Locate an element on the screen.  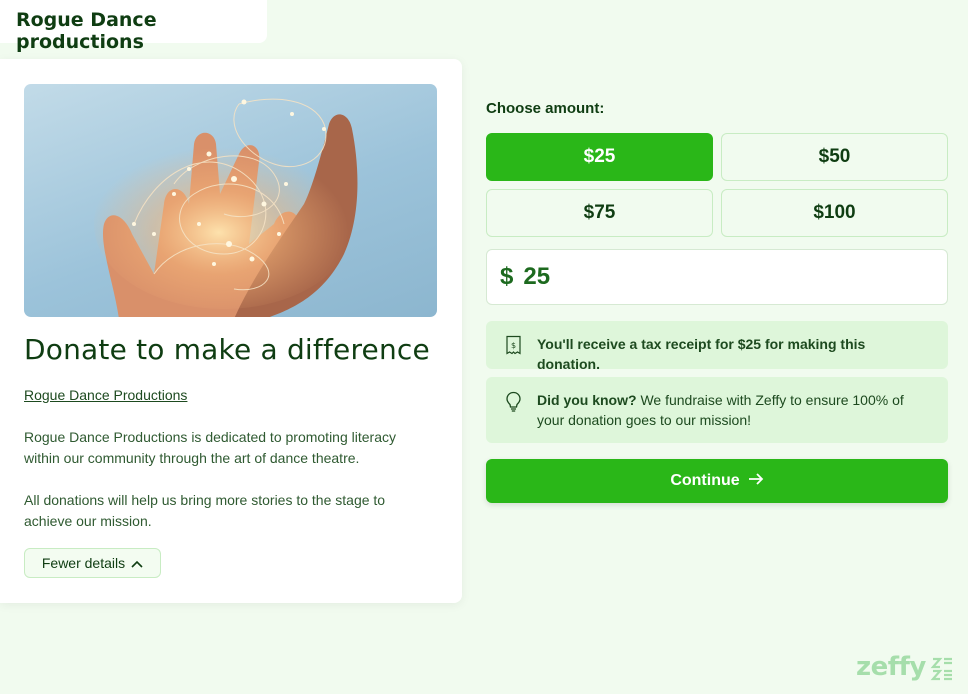
arrow-right-icon is located at coordinates (756, 481).